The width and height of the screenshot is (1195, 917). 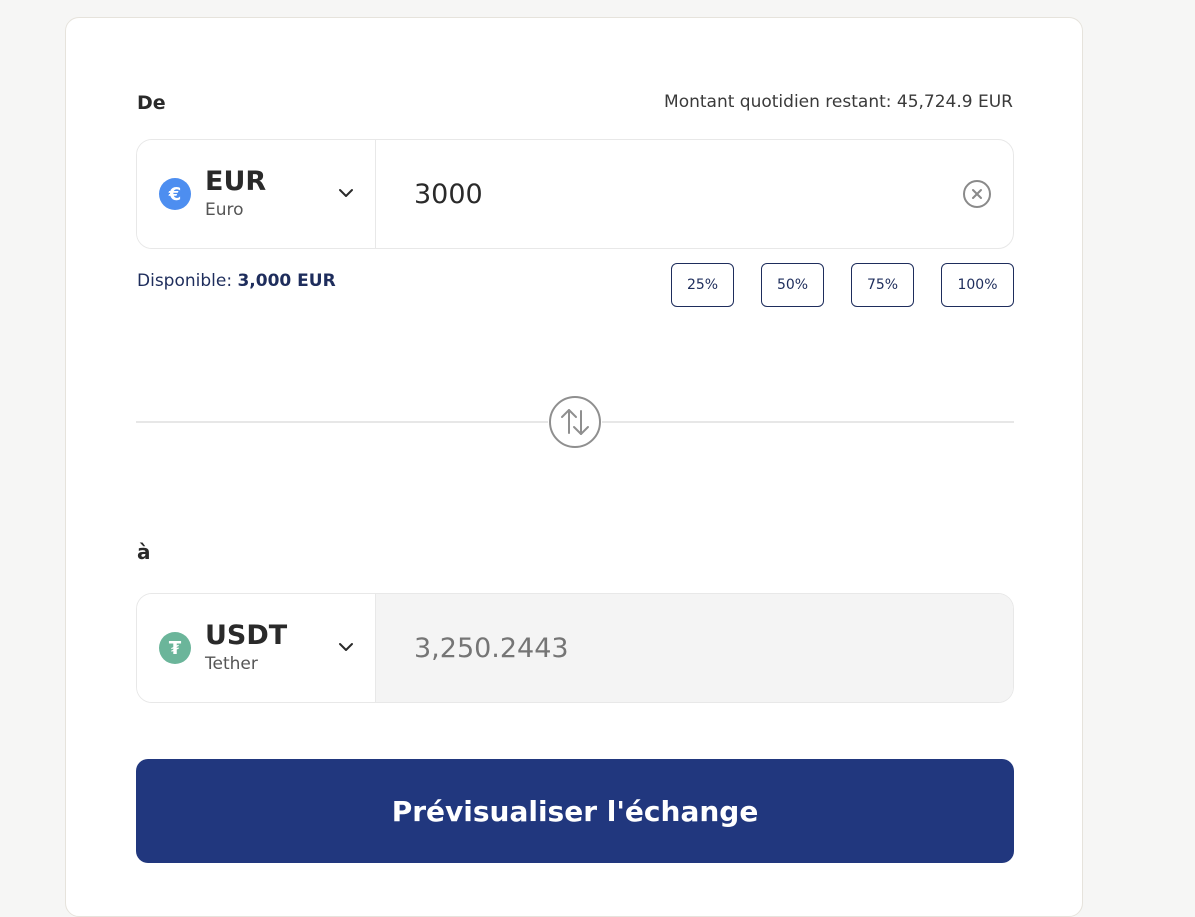 What do you see at coordinates (175, 194) in the screenshot?
I see `euro-icon: €` at bounding box center [175, 194].